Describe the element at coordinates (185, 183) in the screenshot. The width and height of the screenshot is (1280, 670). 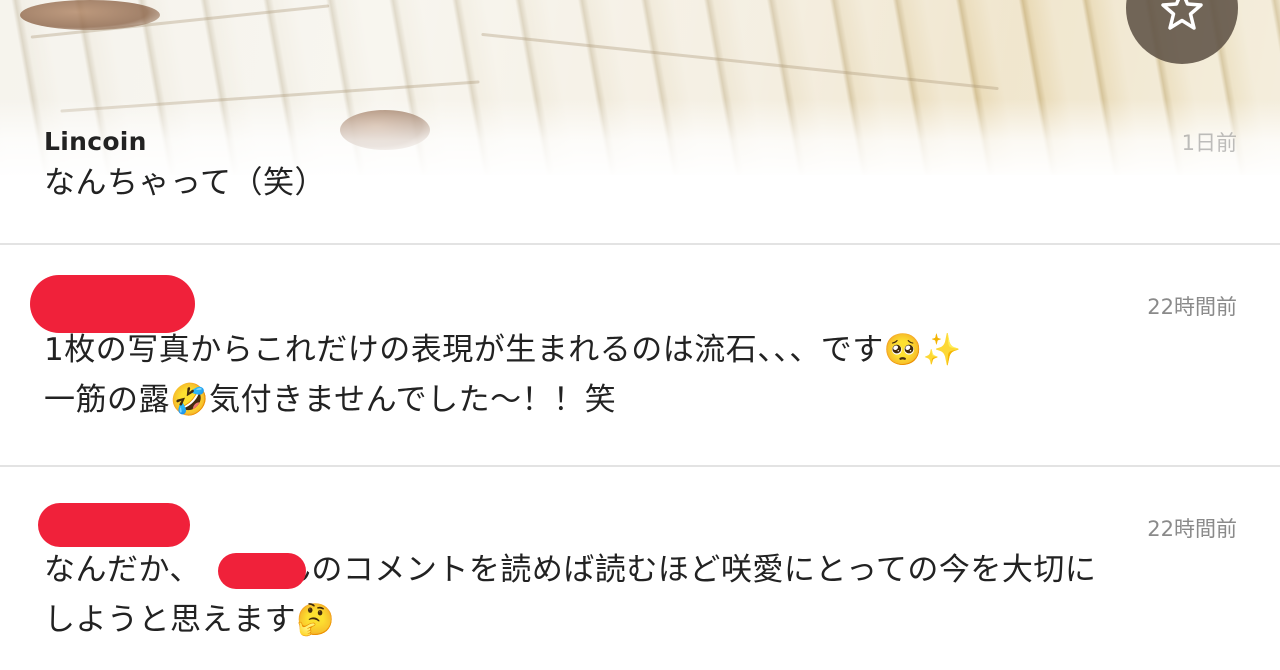
I see `comment-body-line: なんちゃって（笑）` at that location.